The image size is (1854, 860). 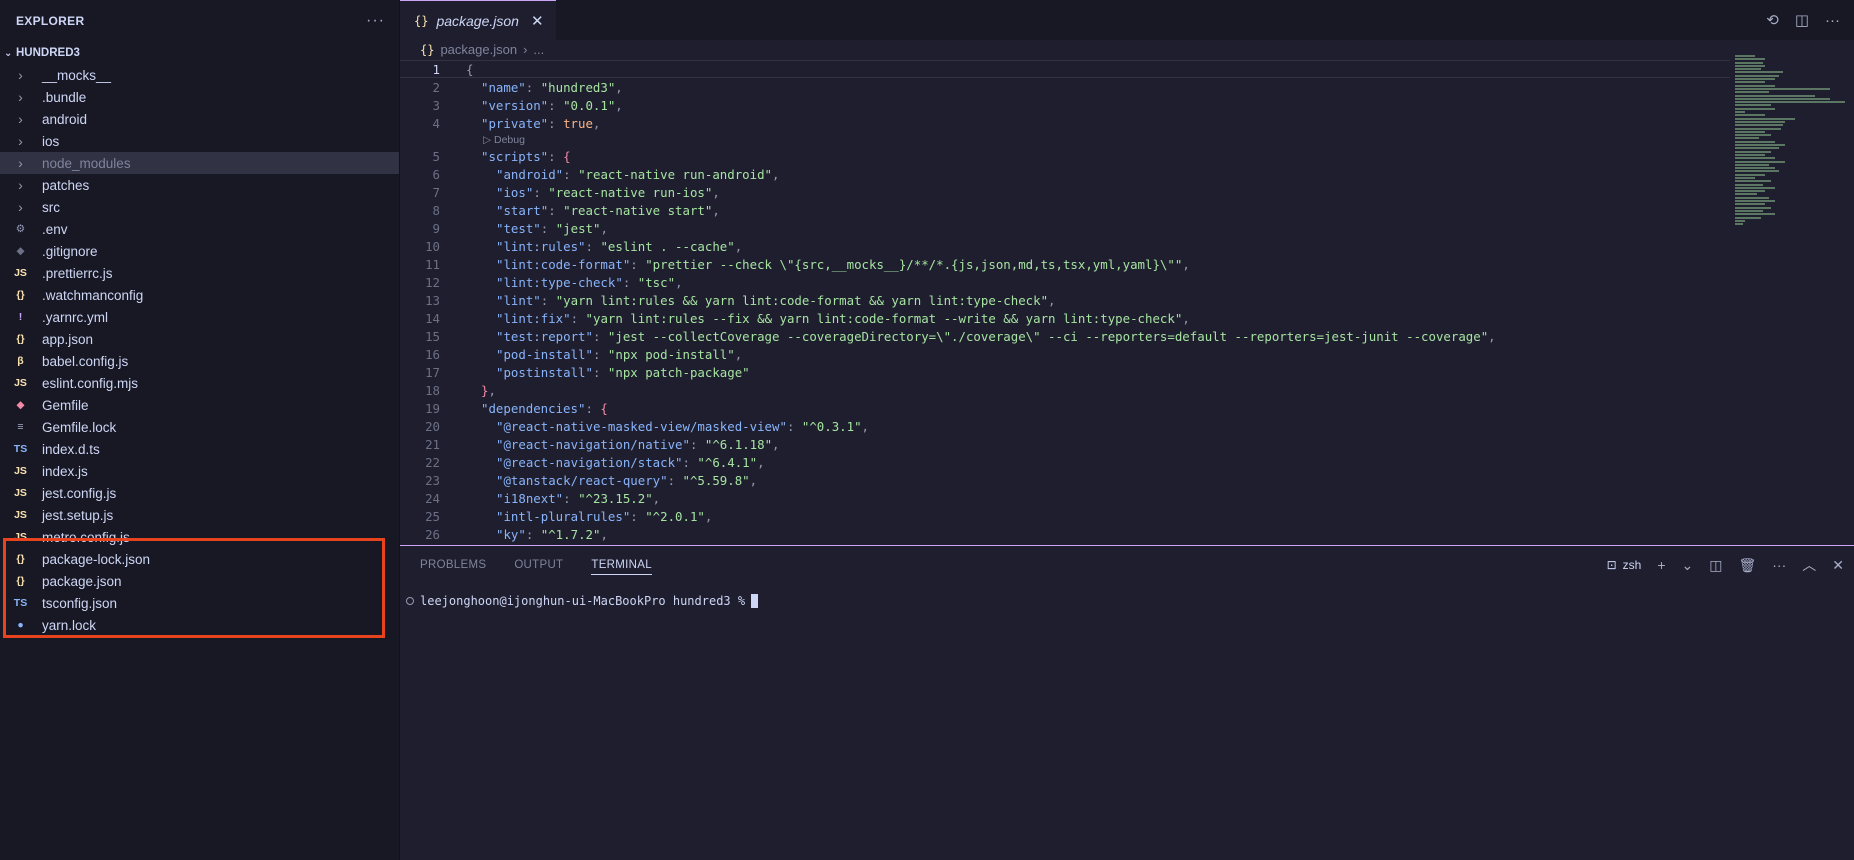 I want to click on tab-package-json: {} package.json ✕, so click(x=478, y=20).